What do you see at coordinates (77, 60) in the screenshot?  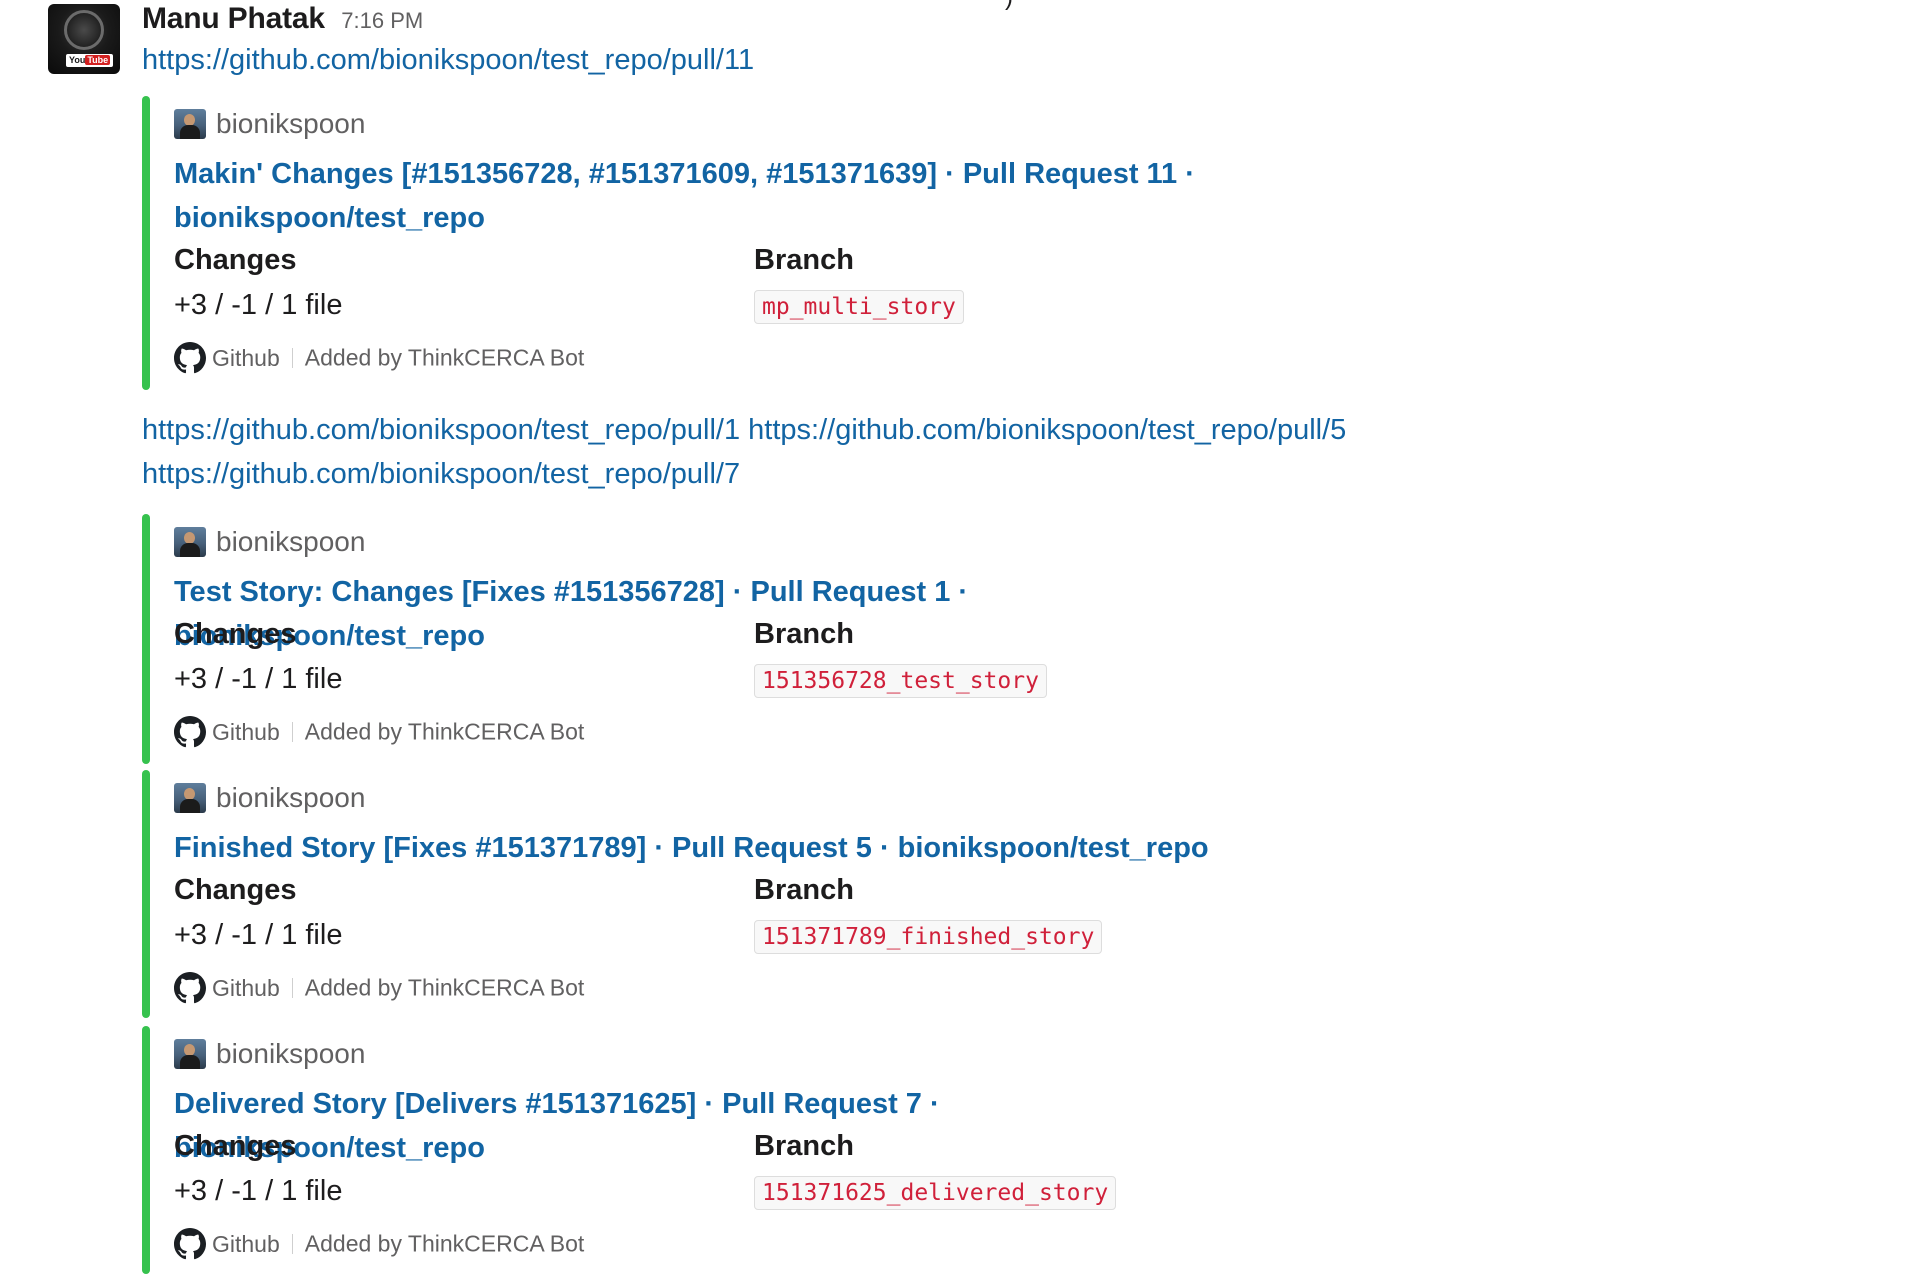 I see `youtube-badge-you: You` at bounding box center [77, 60].